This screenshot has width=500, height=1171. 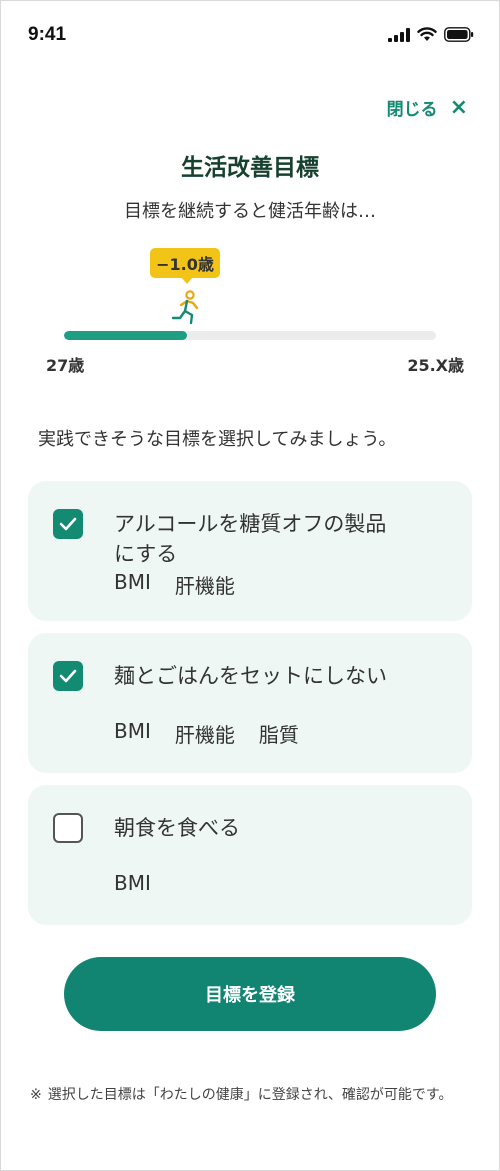 What do you see at coordinates (250, 524) in the screenshot?
I see `goal-text-line: アルコールを糖質オフの製品` at bounding box center [250, 524].